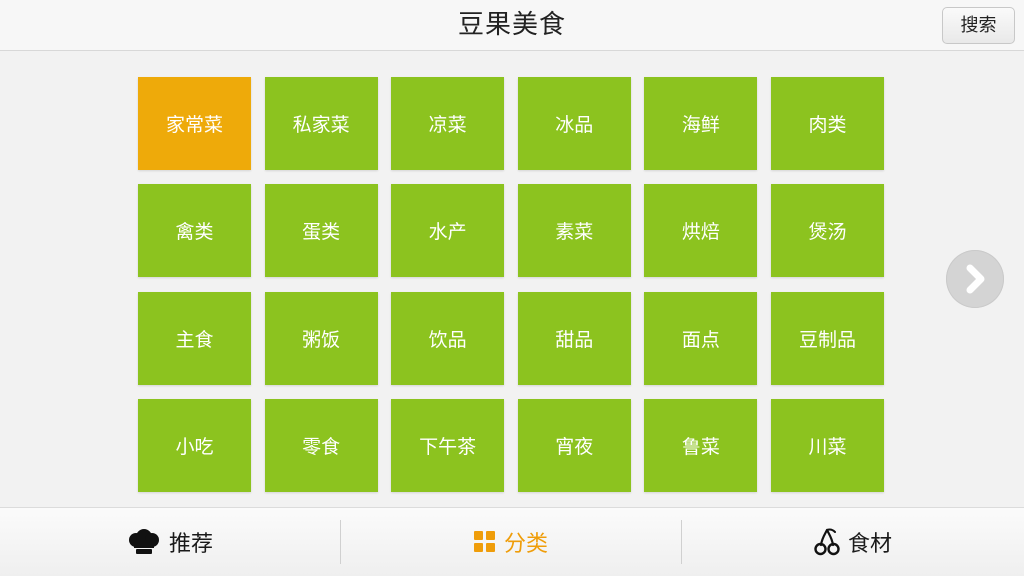  I want to click on category-tile: 海鲜, so click(701, 123).